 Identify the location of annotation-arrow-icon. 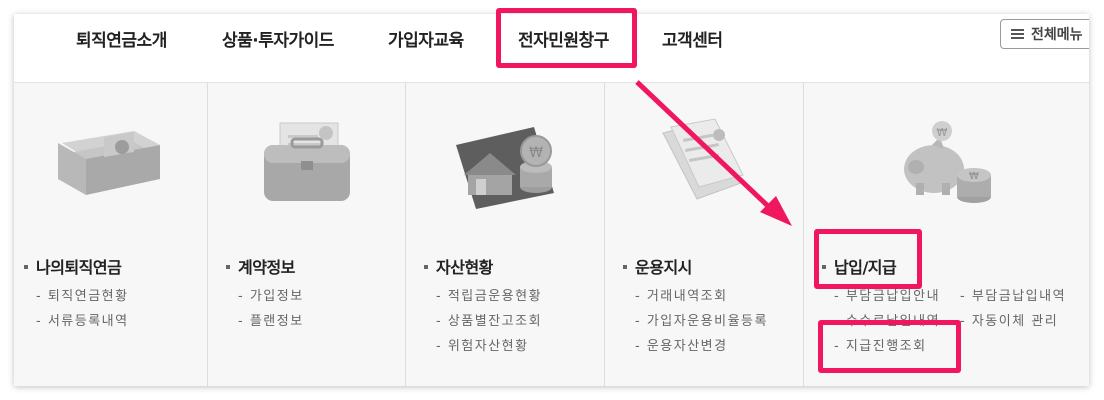
(713, 153).